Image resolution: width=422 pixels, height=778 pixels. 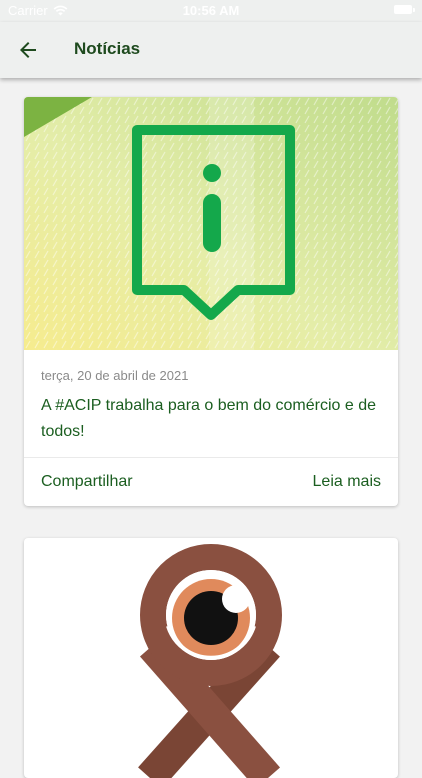 I want to click on status-time: 10:56 AM, so click(x=211, y=10).